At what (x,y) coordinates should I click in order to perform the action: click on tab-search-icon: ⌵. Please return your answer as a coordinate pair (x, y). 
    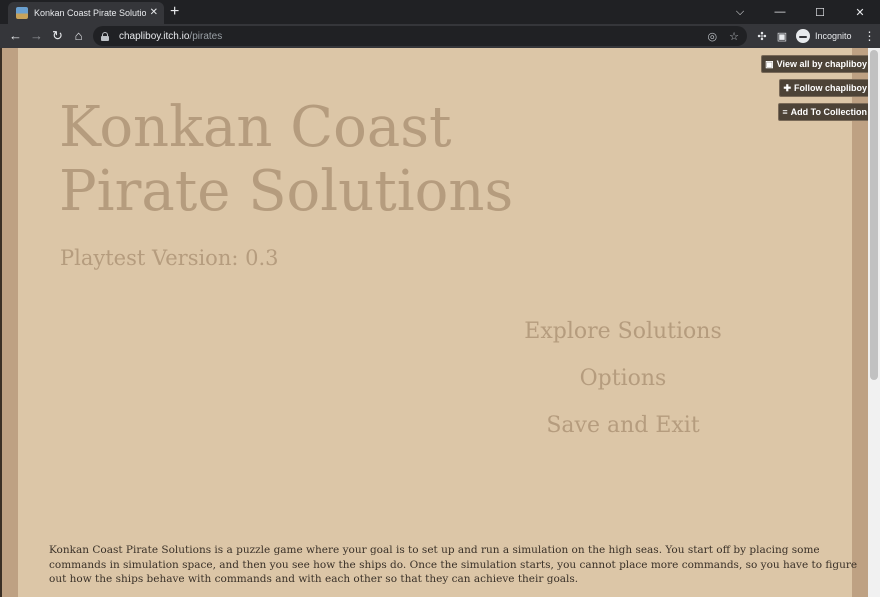
    Looking at the image, I should click on (740, 12).